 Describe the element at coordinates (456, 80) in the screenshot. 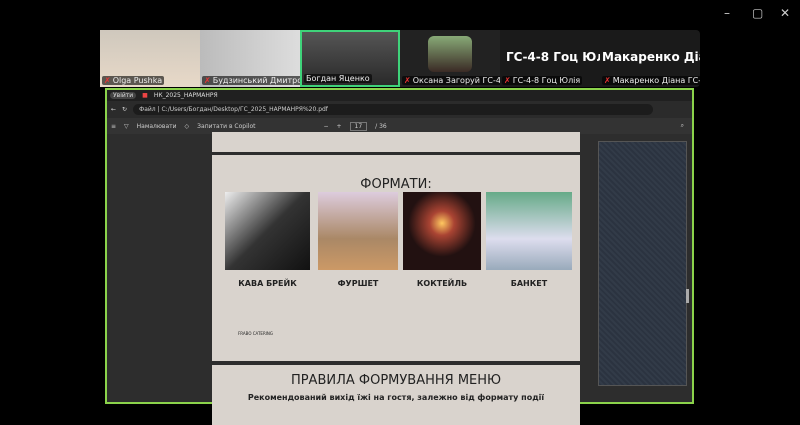

I see `participant-name: Оксана Загоруй ГС-4-9` at that location.